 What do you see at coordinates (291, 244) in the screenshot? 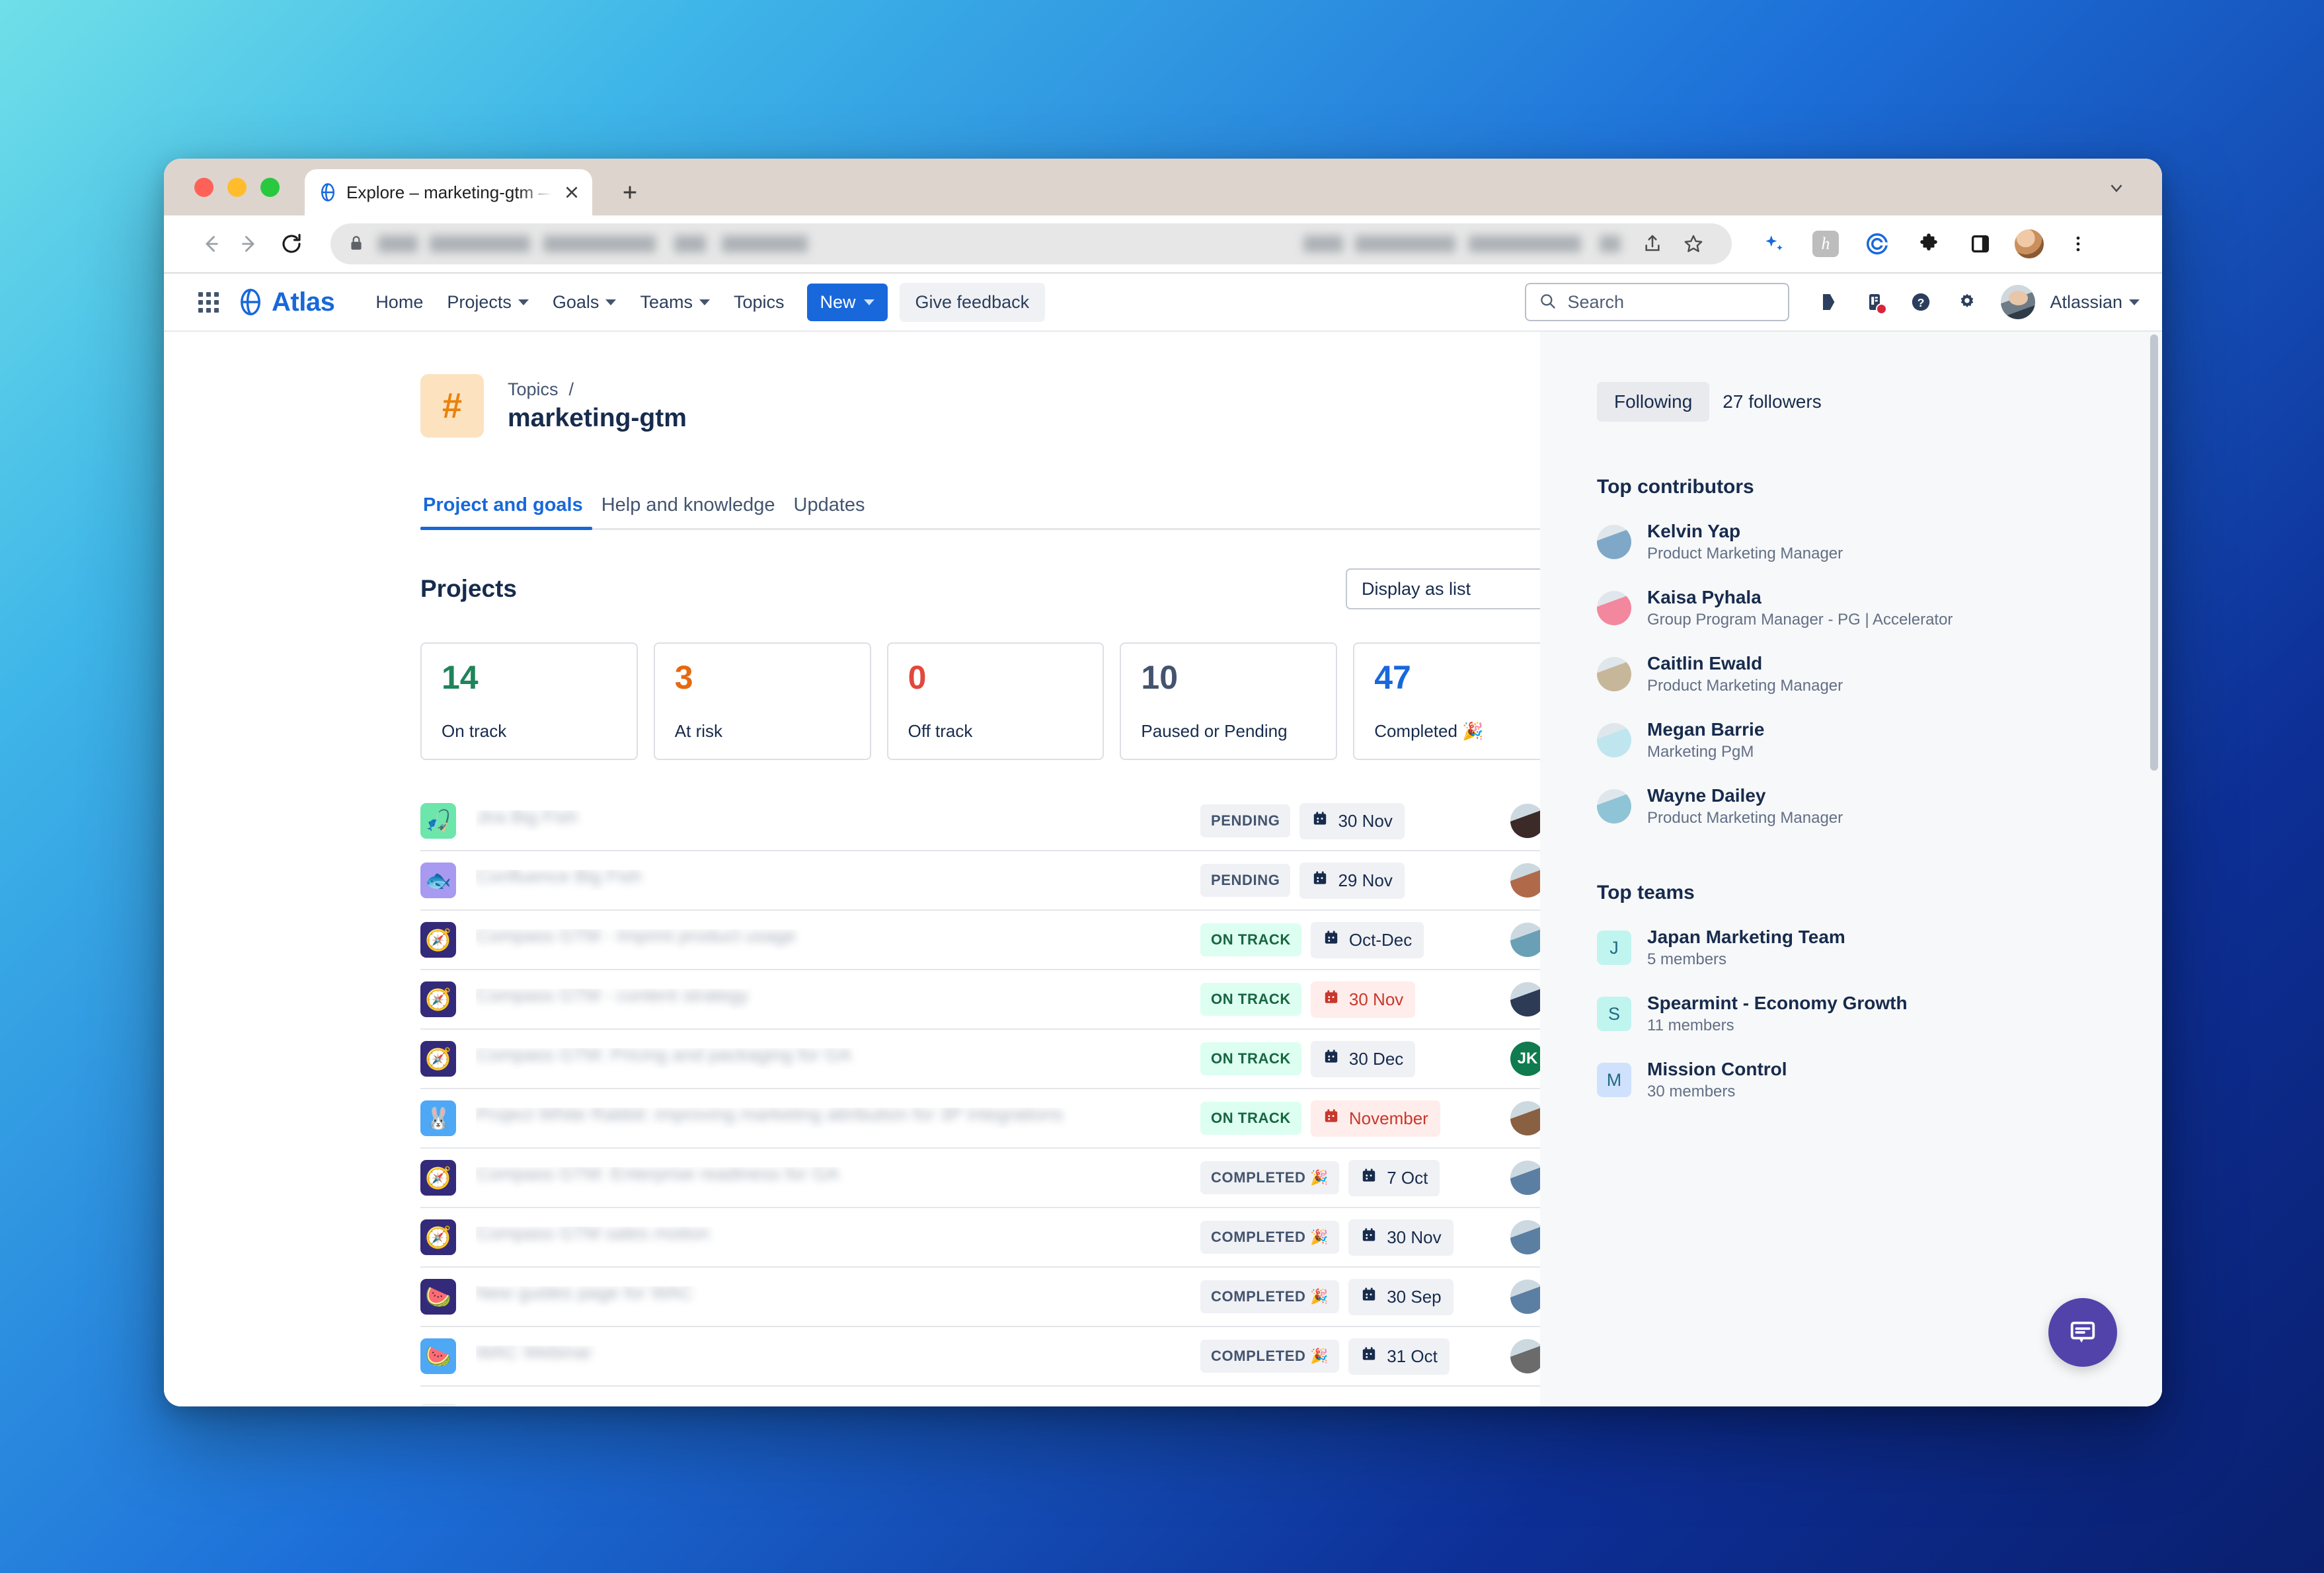
I see `reload-icon` at bounding box center [291, 244].